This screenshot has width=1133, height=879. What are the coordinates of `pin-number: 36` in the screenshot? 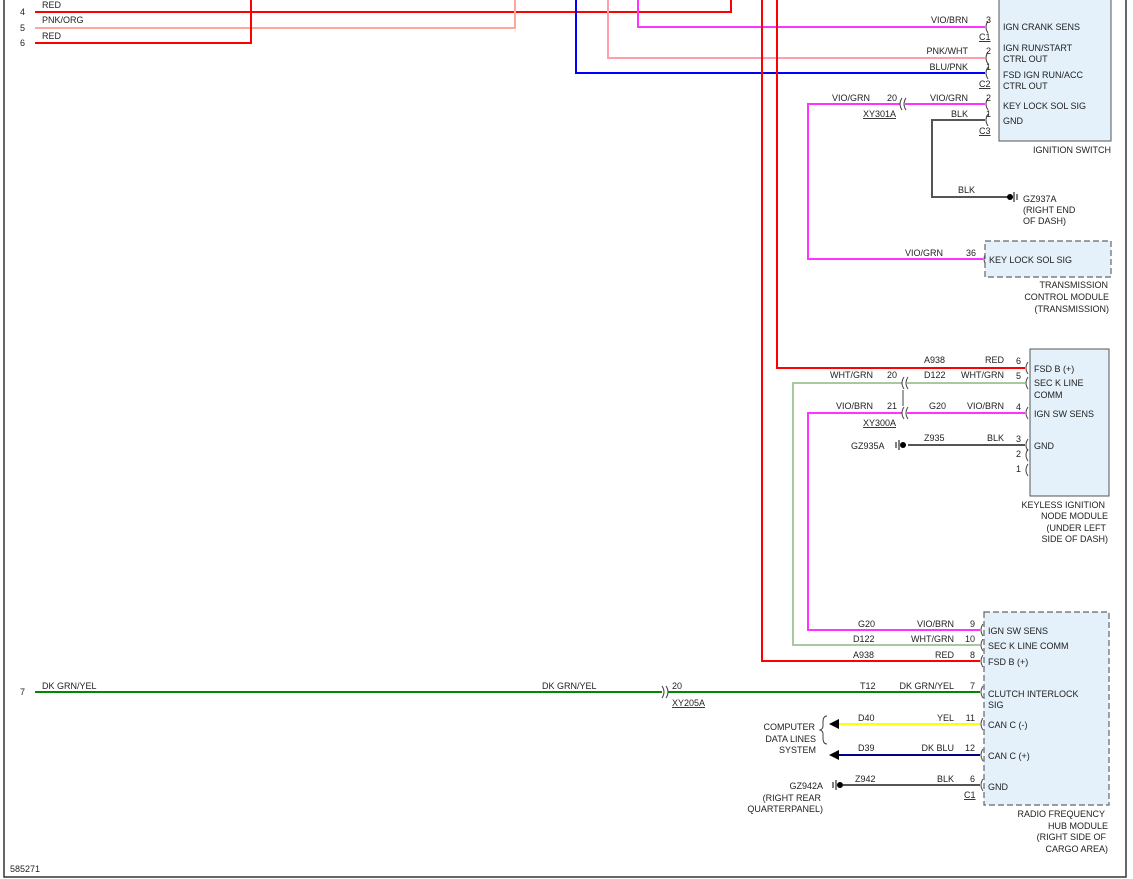 It's located at (971, 253).